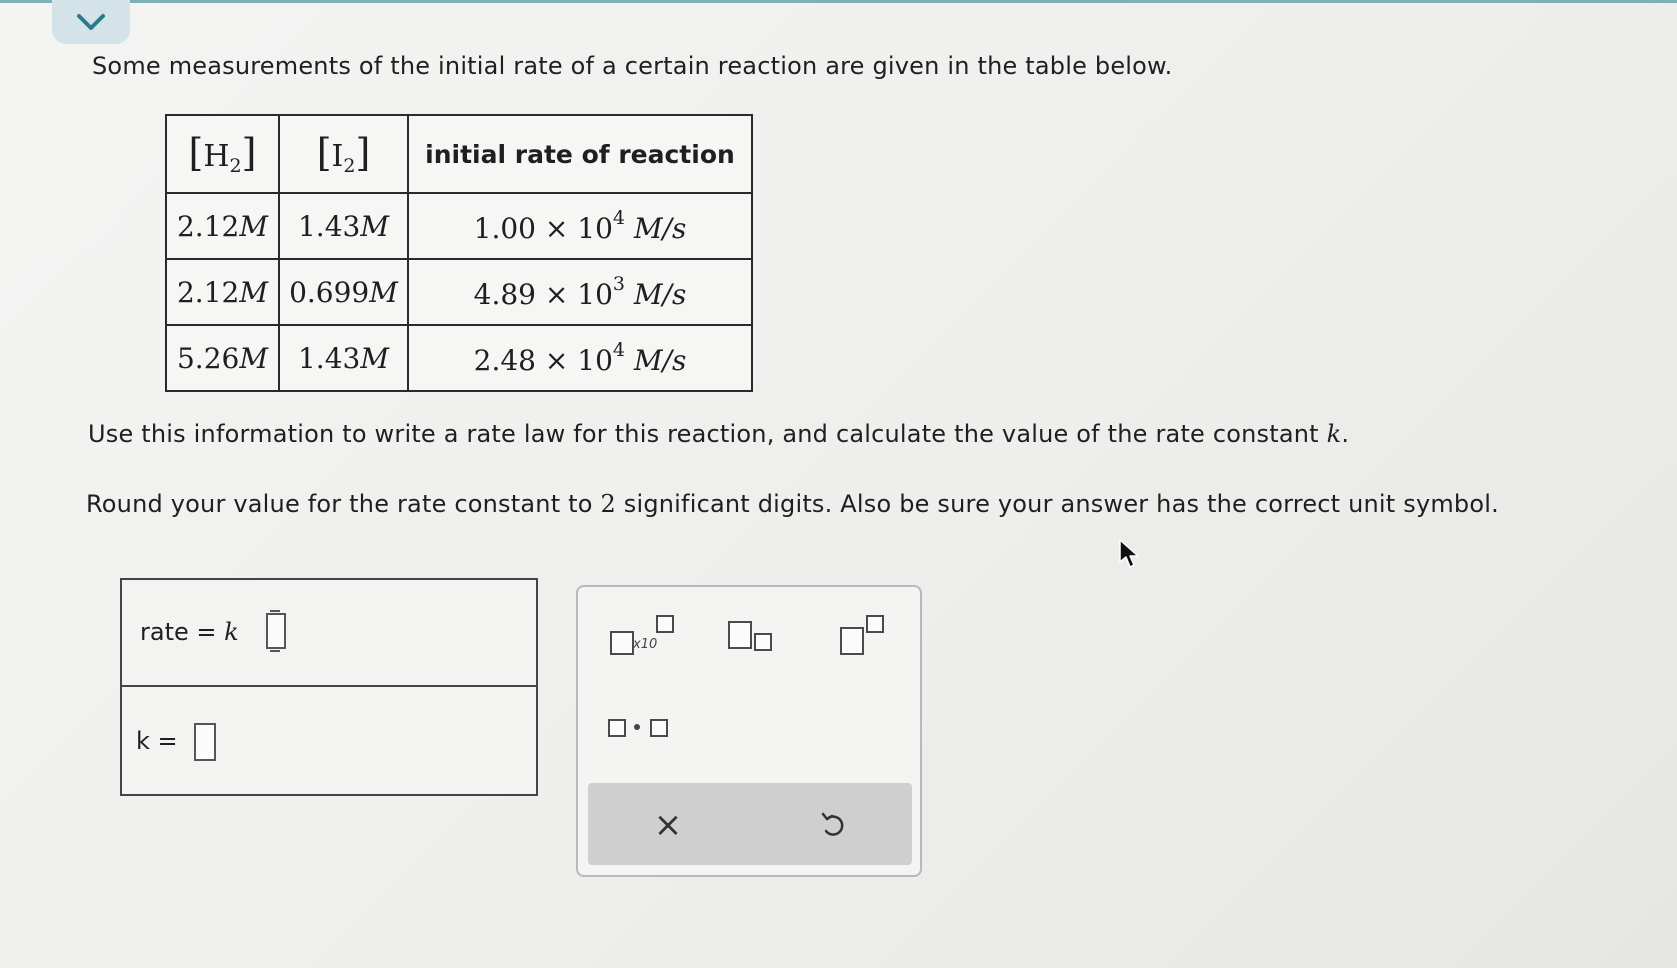 Image resolution: width=1677 pixels, height=968 pixels. I want to click on undo-icon, so click(832, 824).